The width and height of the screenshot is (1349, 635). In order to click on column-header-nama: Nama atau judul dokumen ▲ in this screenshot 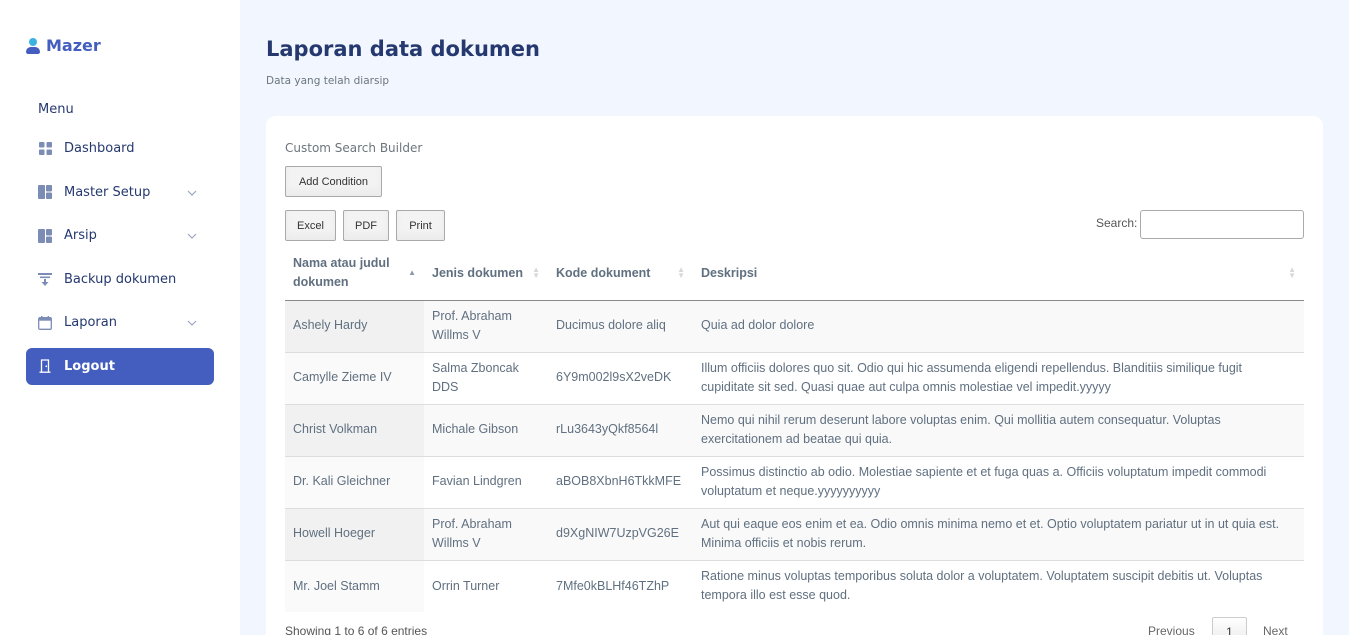, I will do `click(354, 274)`.